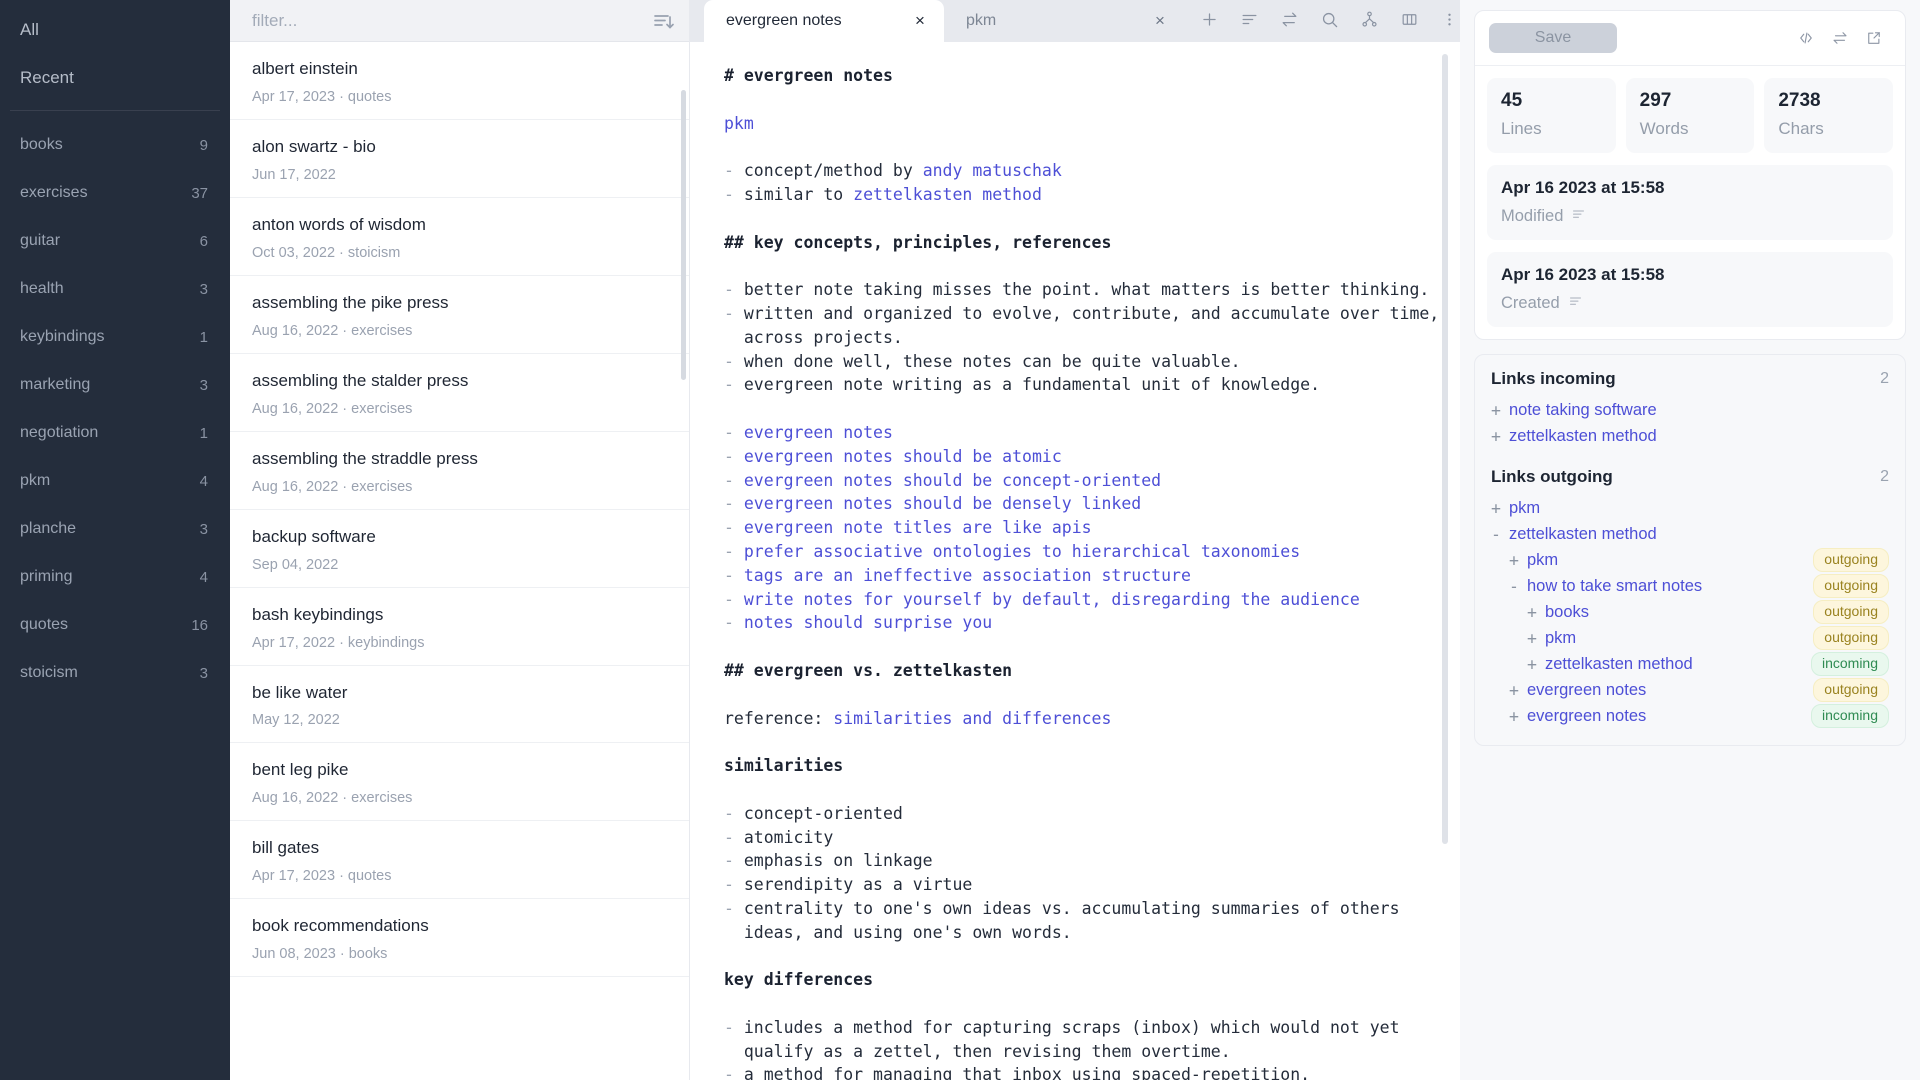  What do you see at coordinates (115, 193) in the screenshot?
I see `sidebar-item-exercises: exercises 37` at bounding box center [115, 193].